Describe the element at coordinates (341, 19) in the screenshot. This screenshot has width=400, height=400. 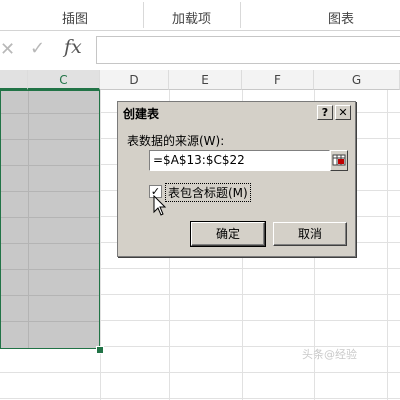
I see `ribbon-group-charts: 图表` at that location.